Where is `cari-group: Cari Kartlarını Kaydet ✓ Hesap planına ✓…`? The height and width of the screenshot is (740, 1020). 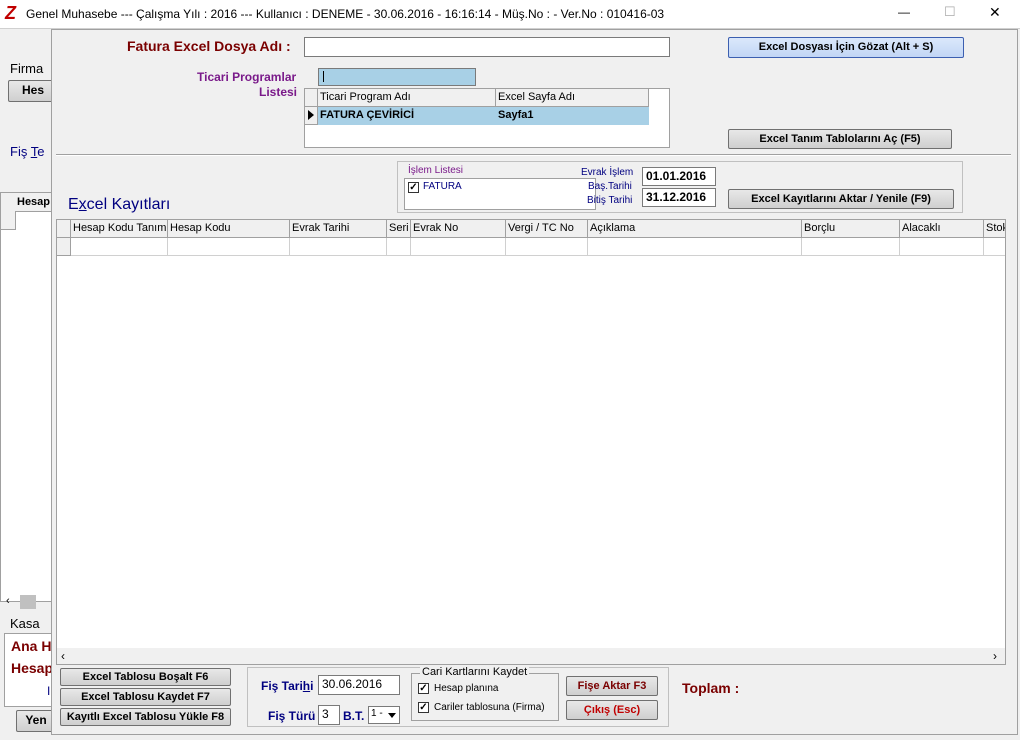 cari-group: Cari Kartlarını Kaydet ✓ Hesap planına ✓… is located at coordinates (485, 693).